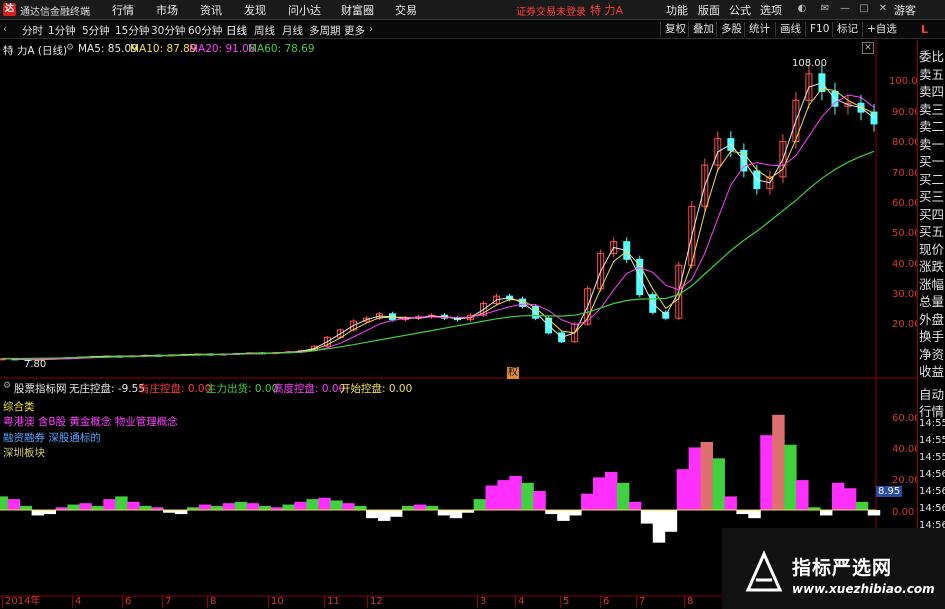 The width and height of the screenshot is (945, 609). What do you see at coordinates (357, 10) in the screenshot?
I see `menu-wealth: 财富圈` at bounding box center [357, 10].